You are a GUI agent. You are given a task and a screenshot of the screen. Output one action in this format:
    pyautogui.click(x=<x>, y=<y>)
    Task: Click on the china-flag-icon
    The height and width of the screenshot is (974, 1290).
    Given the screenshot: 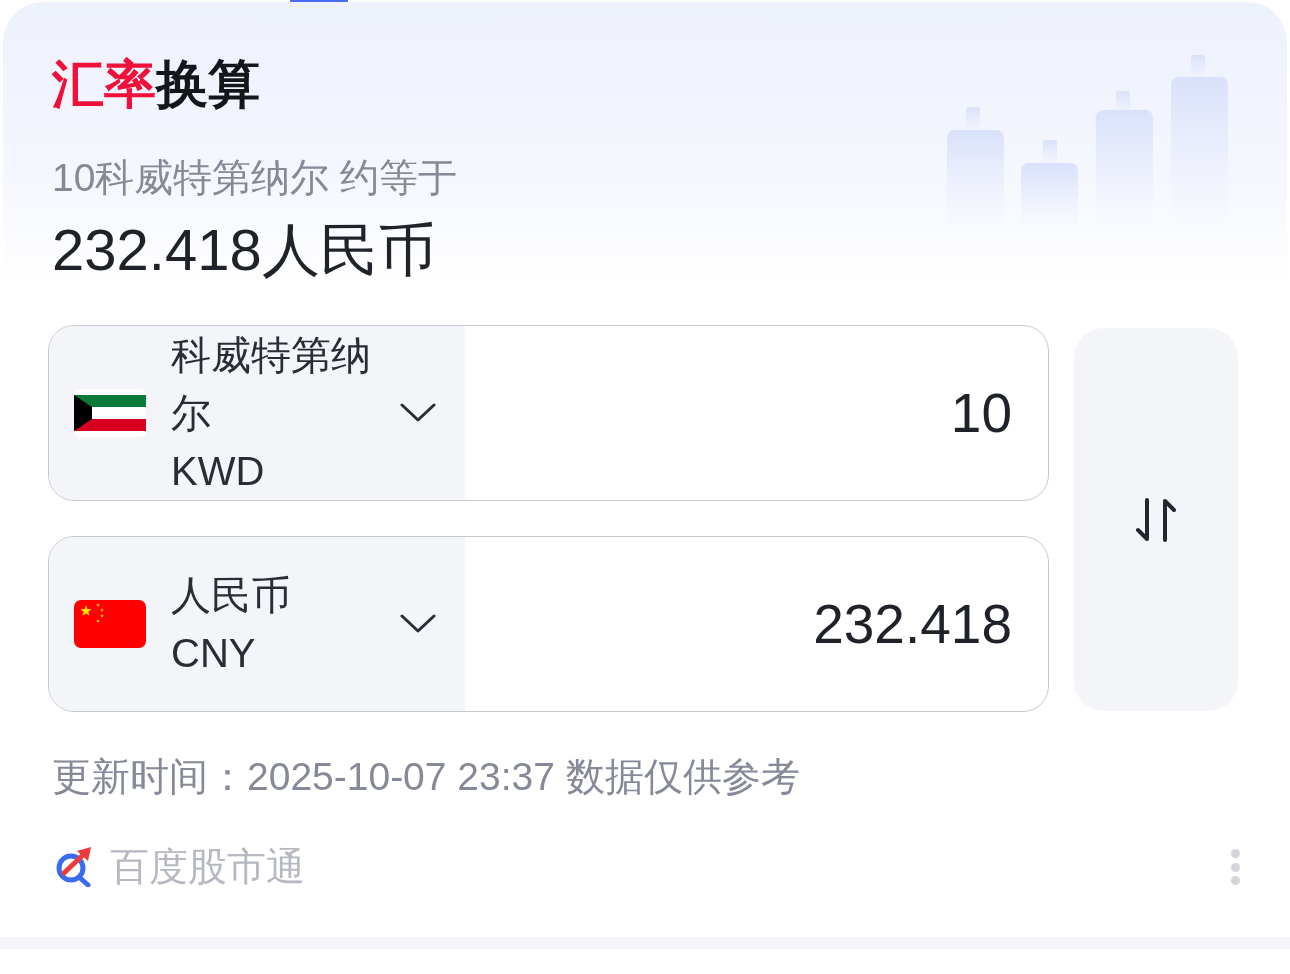 What is the action you would take?
    pyautogui.click(x=110, y=624)
    